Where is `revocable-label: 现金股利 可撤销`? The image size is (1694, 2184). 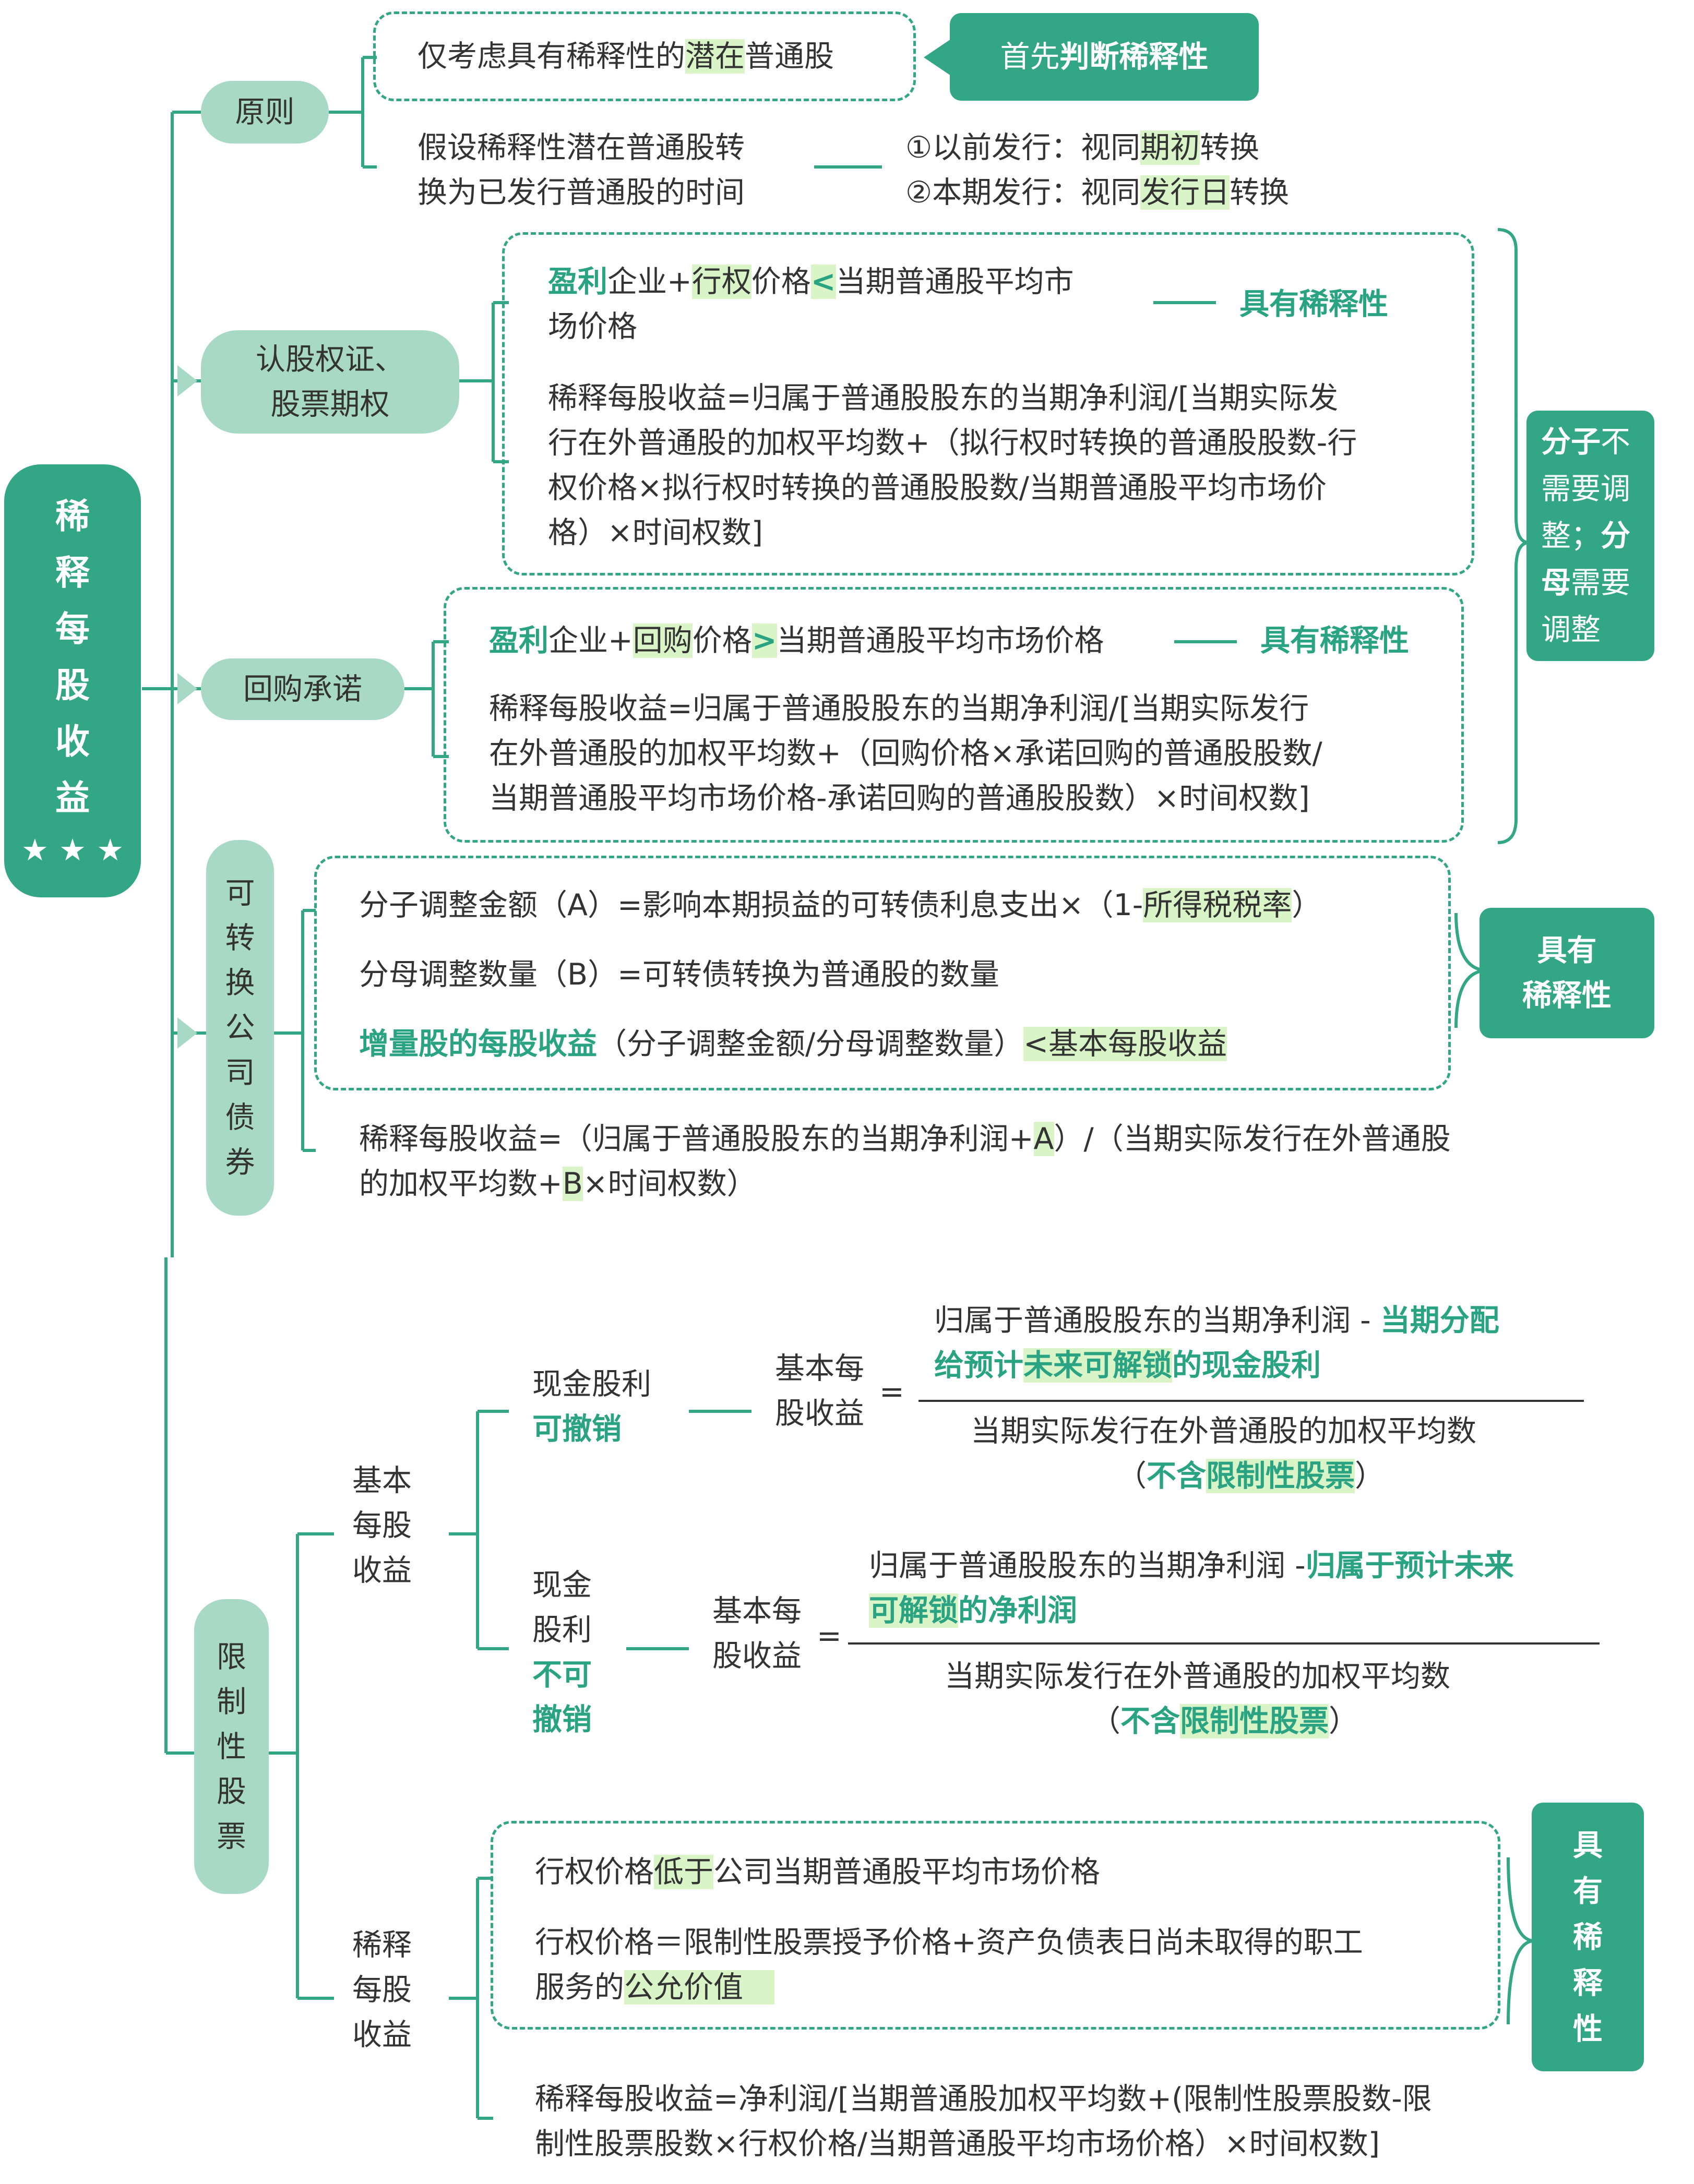 revocable-label: 现金股利 可撤销 is located at coordinates (591, 1407).